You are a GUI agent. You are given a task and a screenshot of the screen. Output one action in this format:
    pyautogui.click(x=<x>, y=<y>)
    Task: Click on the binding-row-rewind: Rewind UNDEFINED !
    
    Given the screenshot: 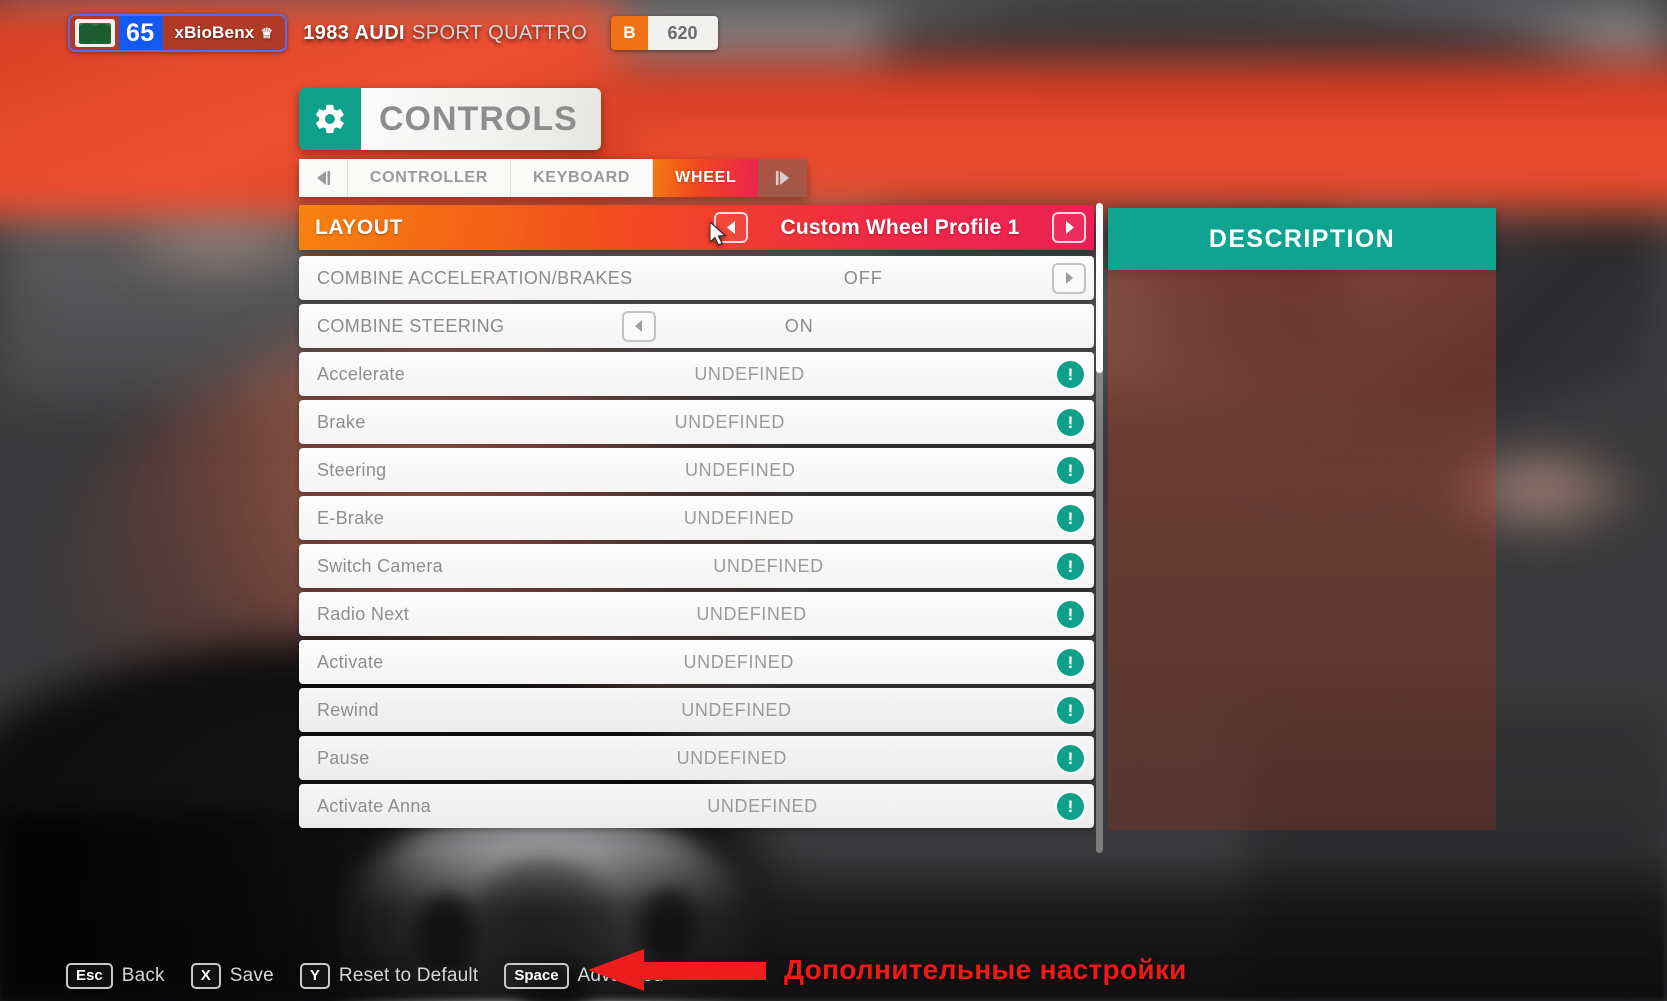 What is the action you would take?
    pyautogui.click(x=696, y=710)
    